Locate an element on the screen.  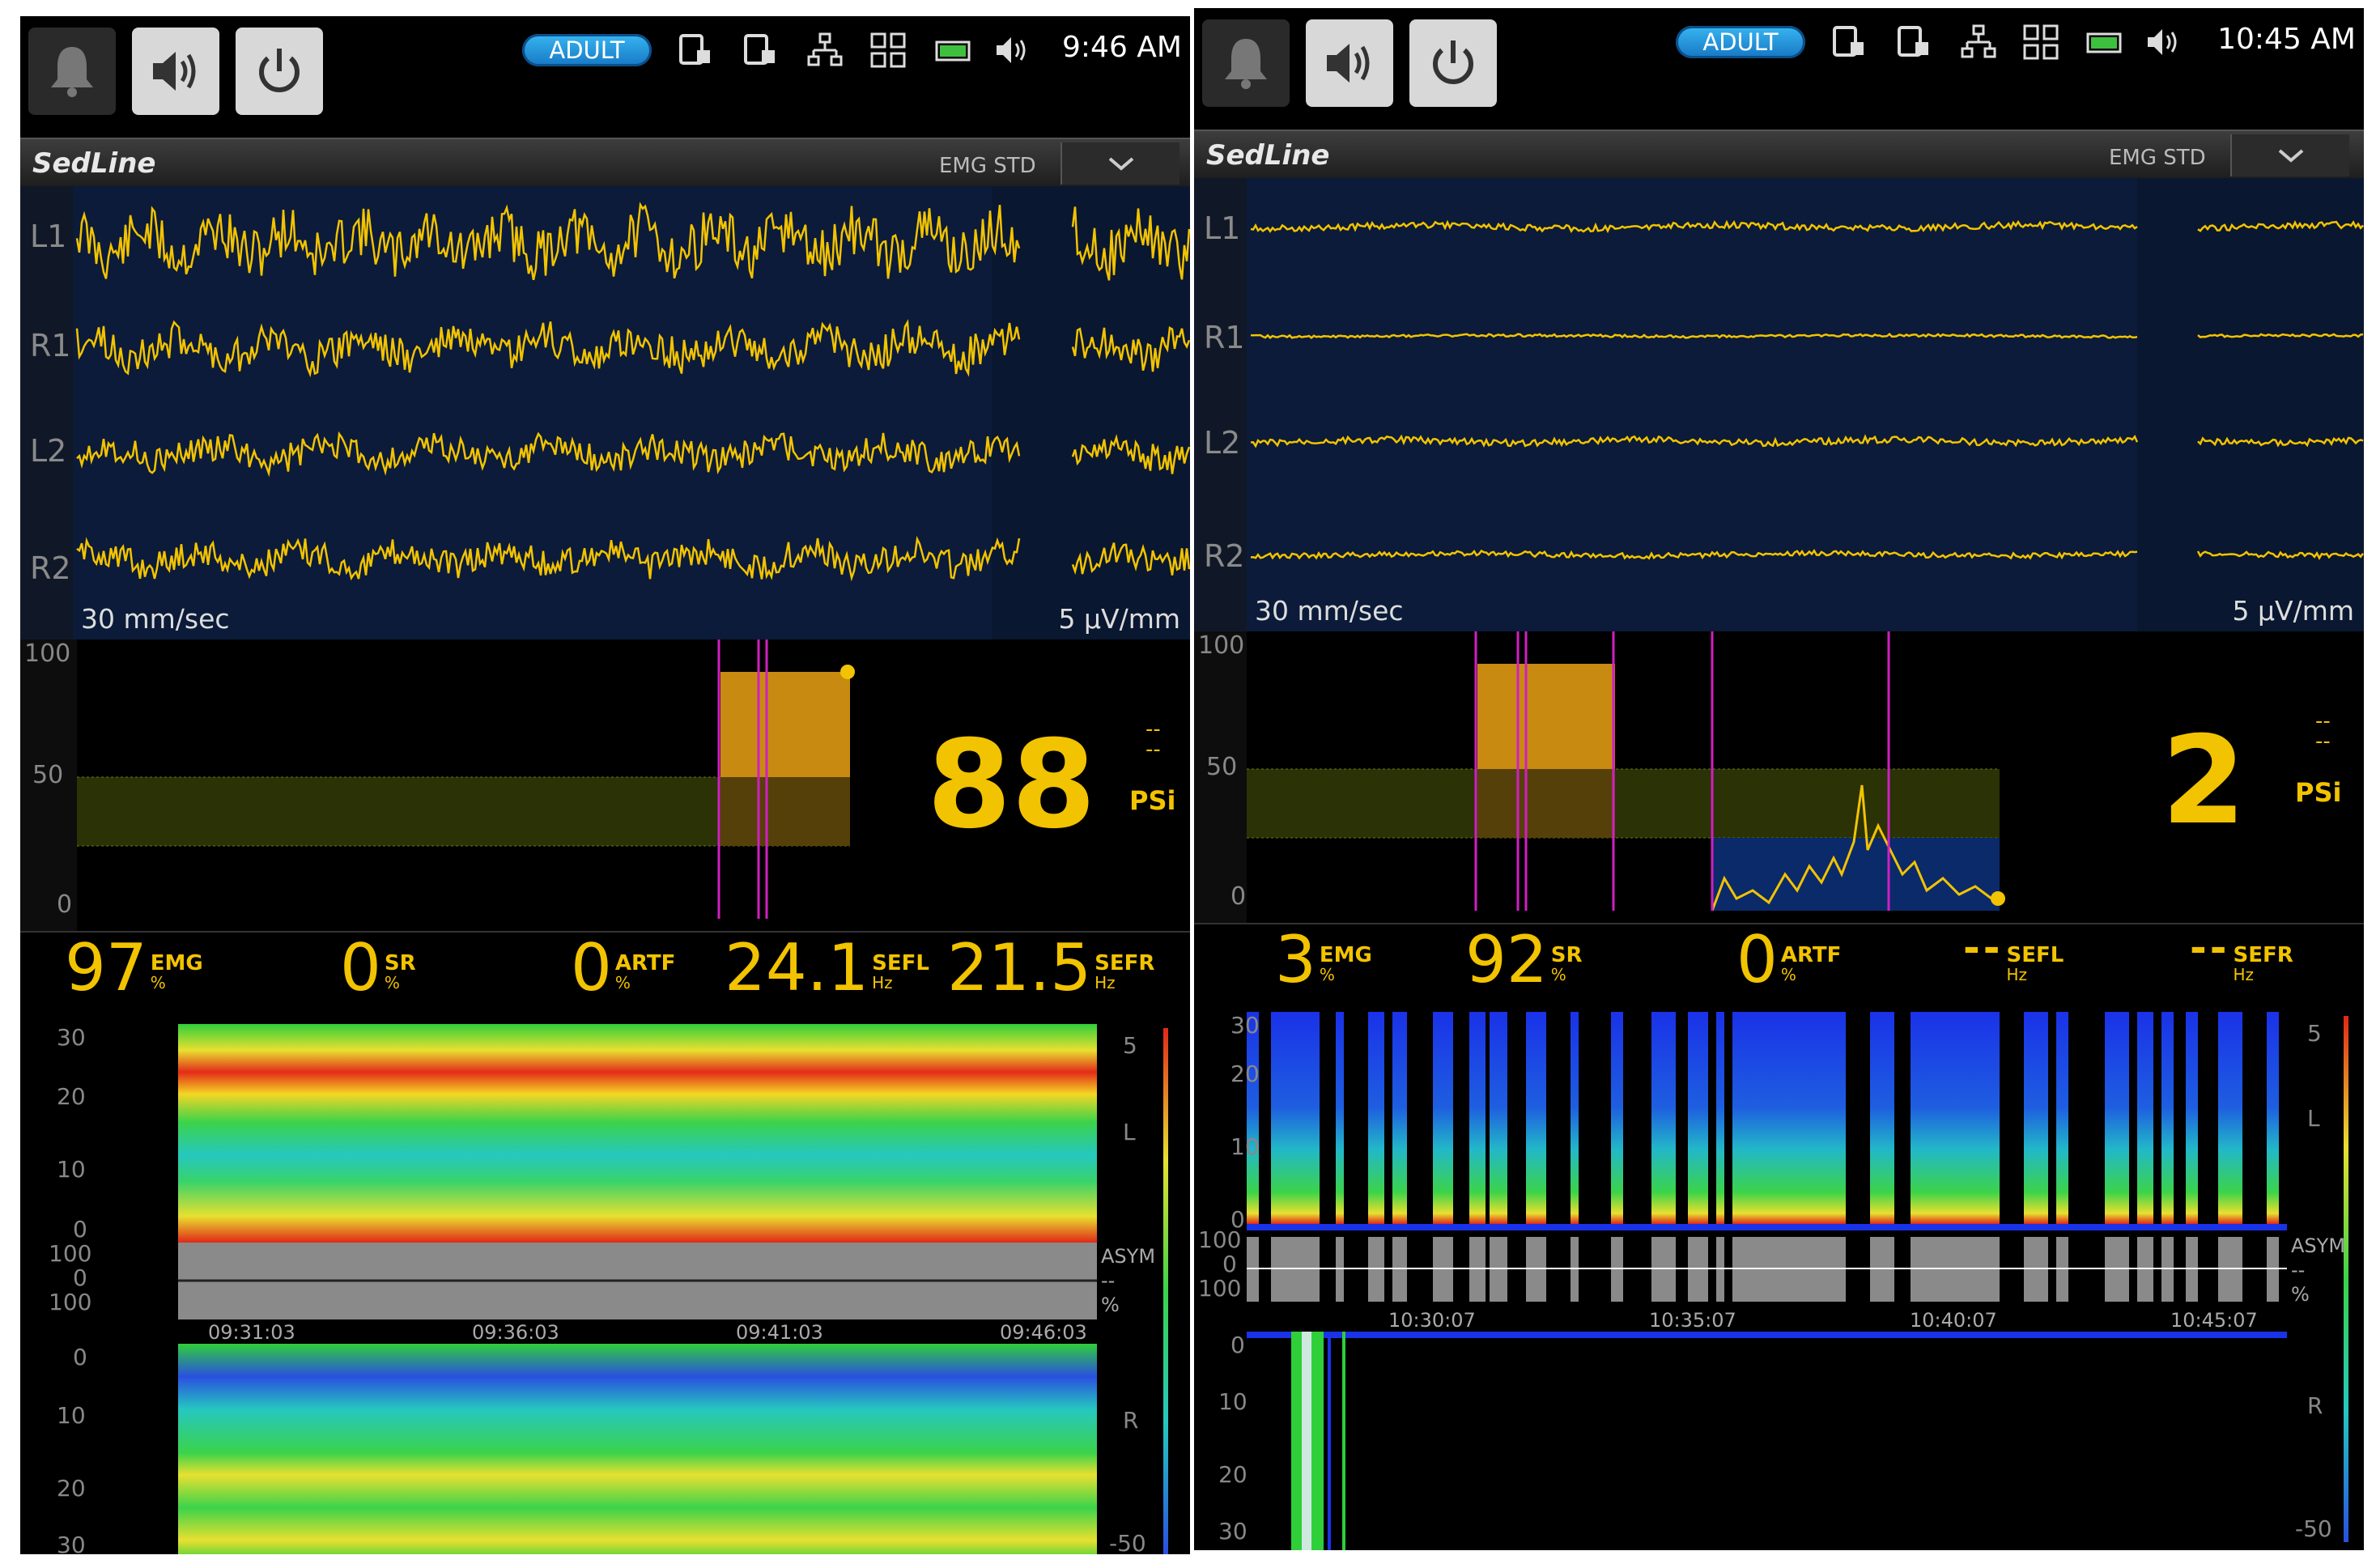
dsa-axis-30: 30 is located at coordinates (1245, 1025).